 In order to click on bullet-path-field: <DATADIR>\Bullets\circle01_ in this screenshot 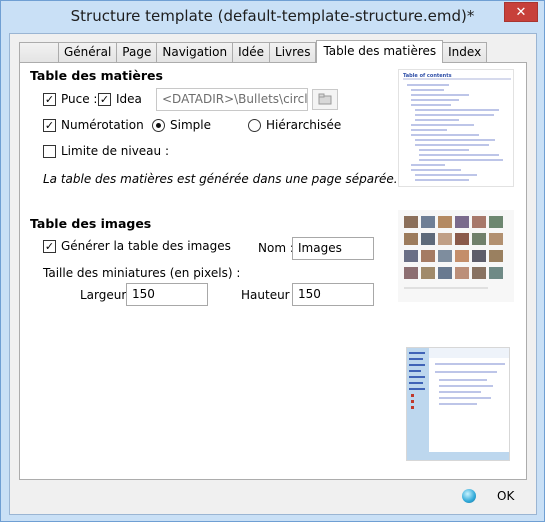, I will do `click(232, 99)`.